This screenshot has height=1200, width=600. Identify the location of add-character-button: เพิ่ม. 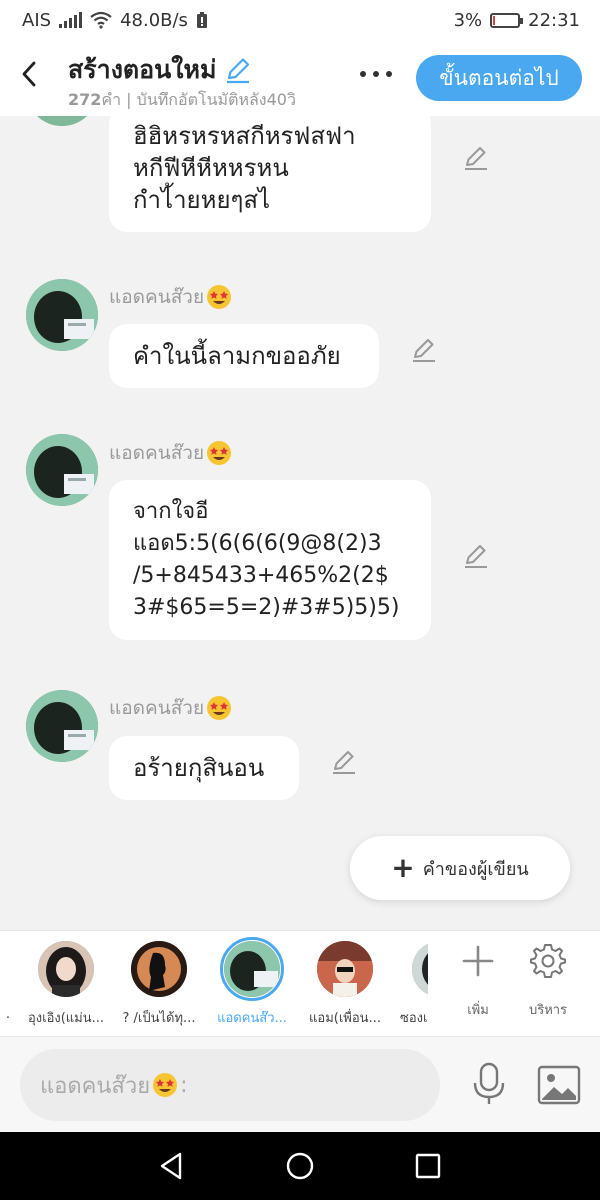
(478, 980).